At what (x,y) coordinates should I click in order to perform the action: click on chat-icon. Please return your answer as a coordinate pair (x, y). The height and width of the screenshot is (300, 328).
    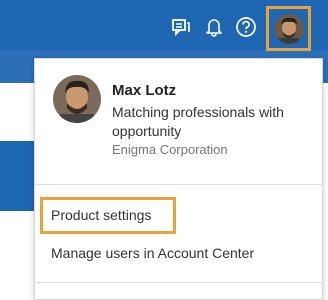
    Looking at the image, I should click on (181, 27).